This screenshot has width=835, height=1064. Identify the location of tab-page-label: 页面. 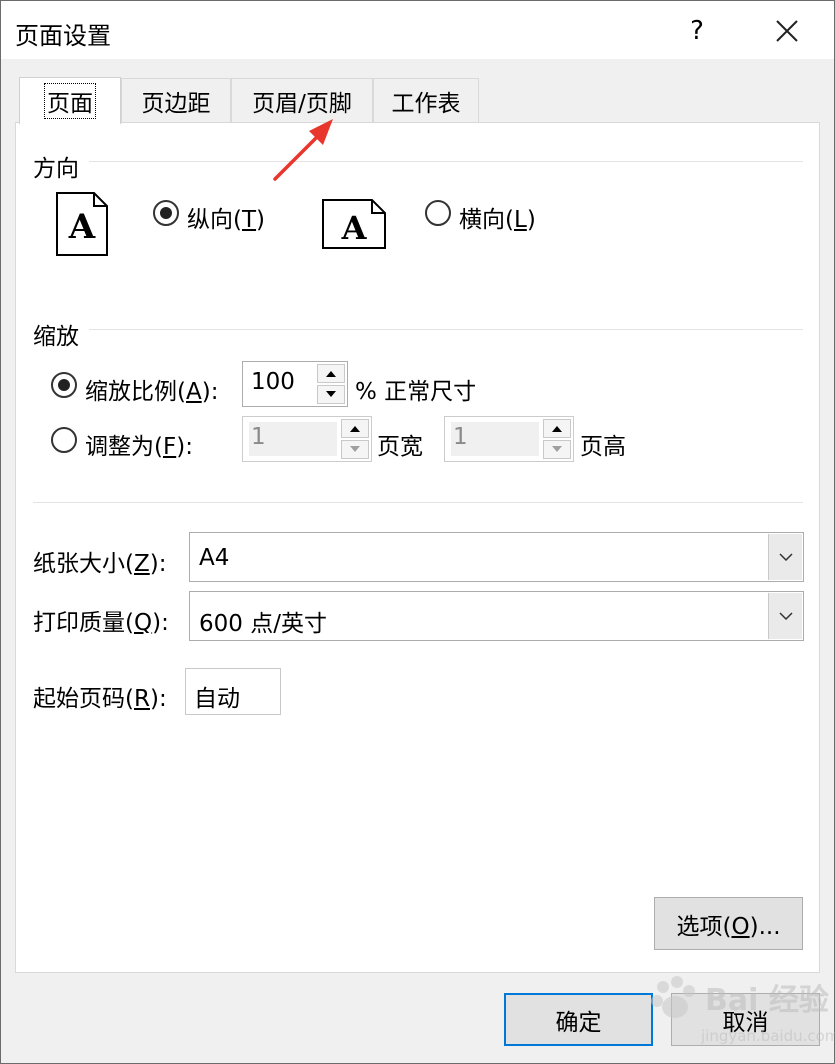
(70, 101).